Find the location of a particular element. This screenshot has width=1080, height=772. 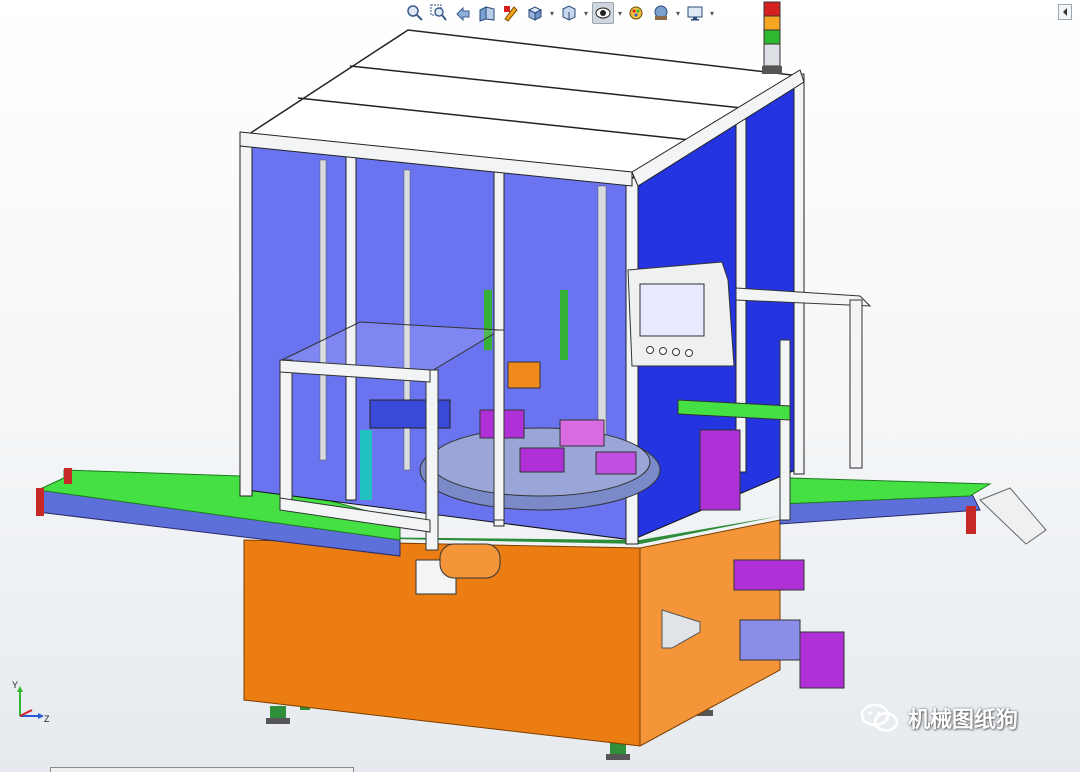

wechat-icon is located at coordinates (879, 717).